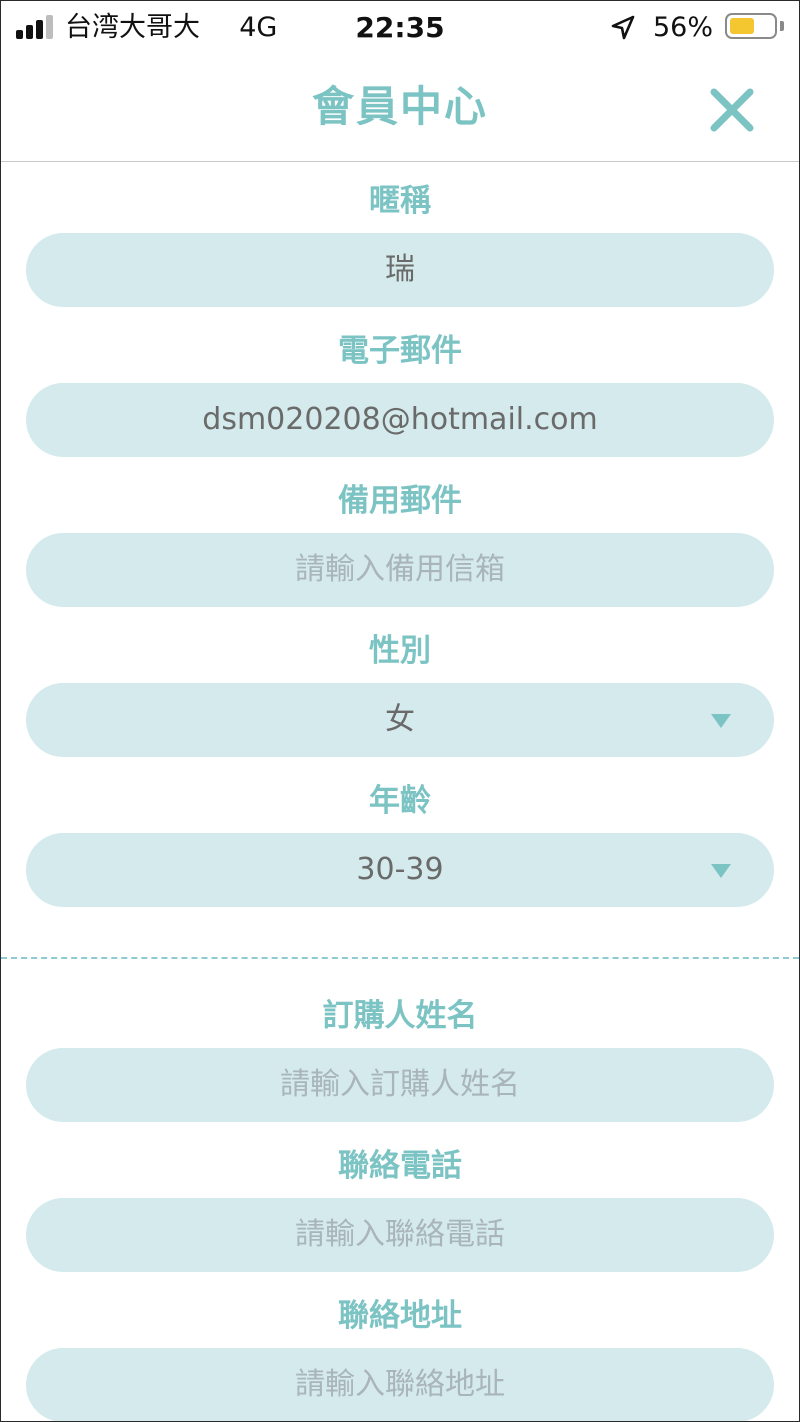 Image resolution: width=800 pixels, height=1422 pixels. I want to click on header-bar: 會員中心, so click(400, 109).